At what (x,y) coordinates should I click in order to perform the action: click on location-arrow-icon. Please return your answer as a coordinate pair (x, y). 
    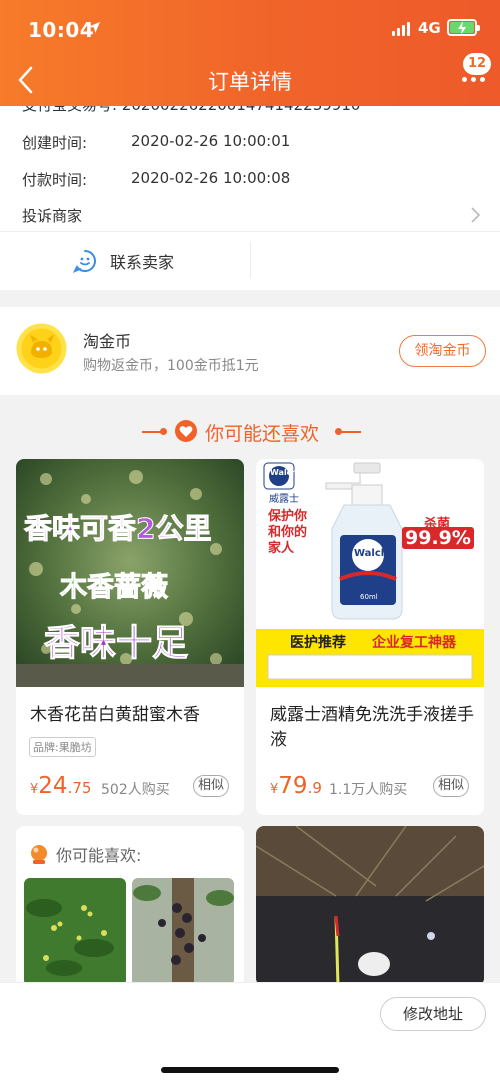
    Looking at the image, I should click on (94, 27).